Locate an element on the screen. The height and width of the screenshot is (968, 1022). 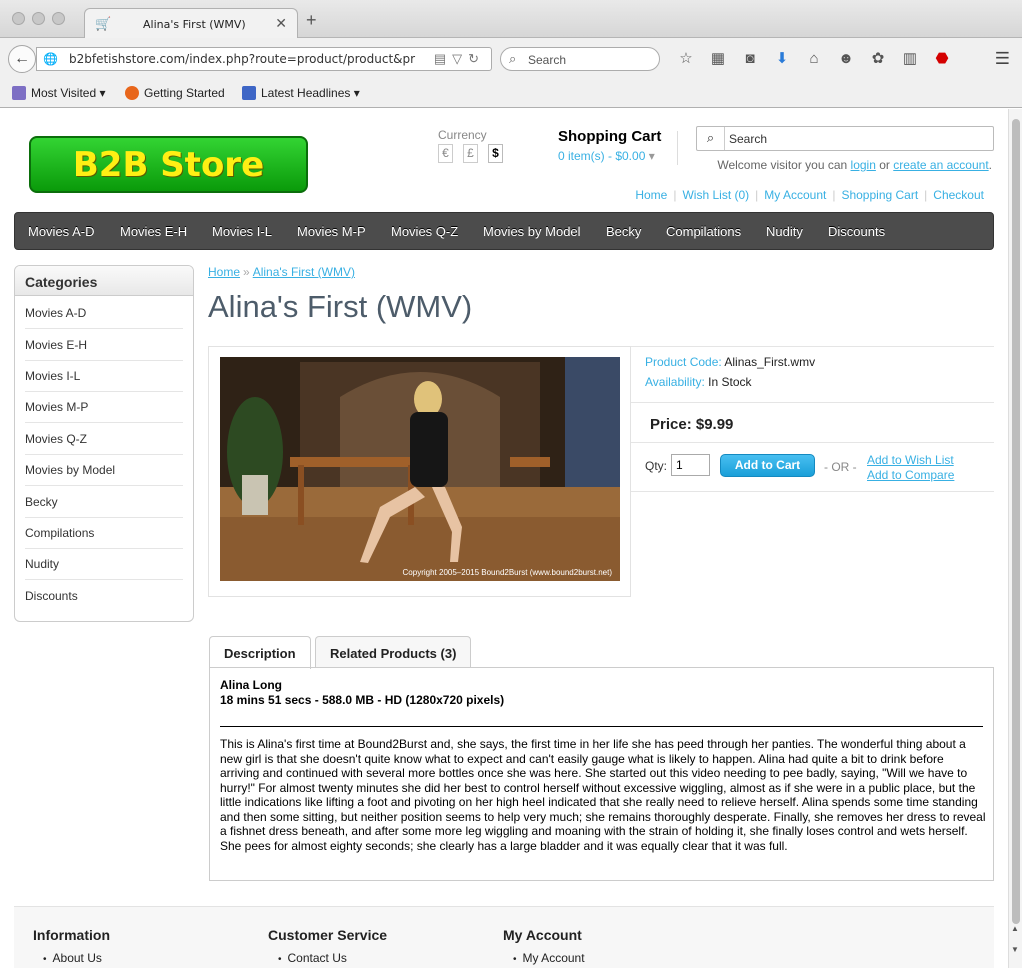
chevron-down-icon: ▾ is located at coordinates (651, 156).